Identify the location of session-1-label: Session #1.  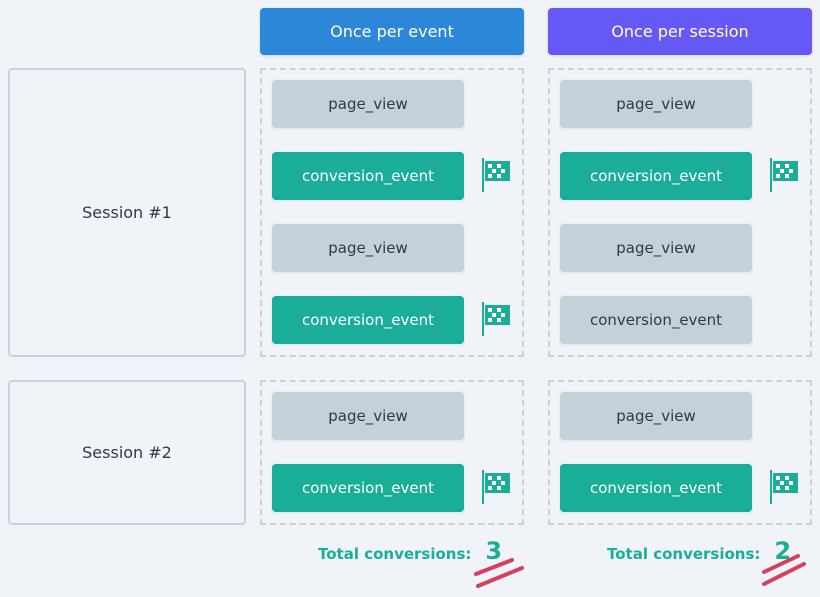
(127, 212).